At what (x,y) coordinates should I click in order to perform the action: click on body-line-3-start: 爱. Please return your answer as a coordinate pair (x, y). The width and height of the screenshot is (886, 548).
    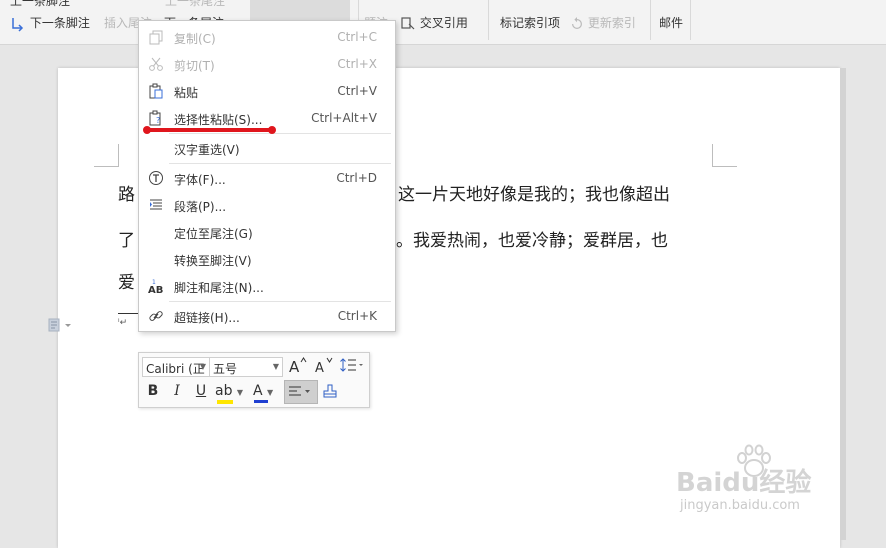
    Looking at the image, I should click on (126, 280).